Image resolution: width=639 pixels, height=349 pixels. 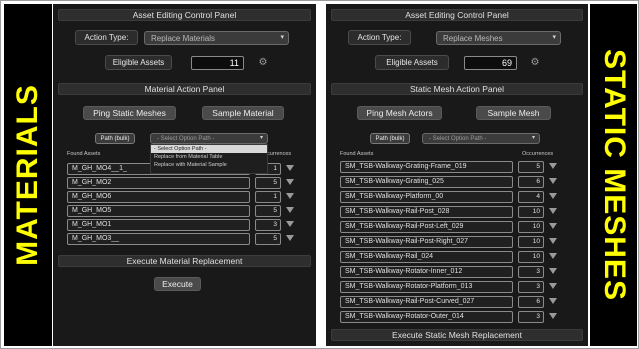 I want to click on table-row: M_GH_MO5 5, so click(x=182, y=211).